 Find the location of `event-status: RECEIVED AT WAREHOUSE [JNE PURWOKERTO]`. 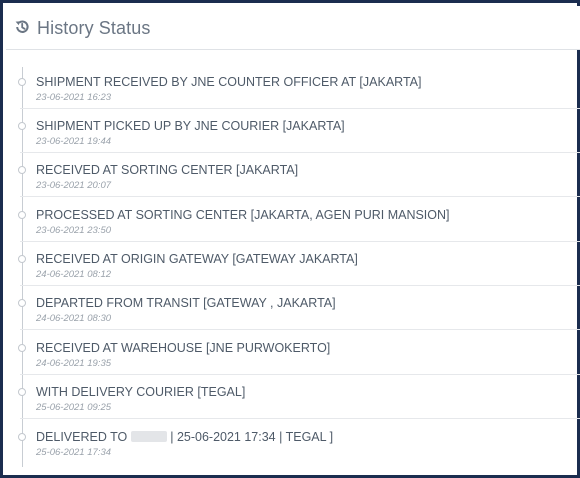

event-status: RECEIVED AT WAREHOUSE [JNE PURWOKERTO] is located at coordinates (183, 348).